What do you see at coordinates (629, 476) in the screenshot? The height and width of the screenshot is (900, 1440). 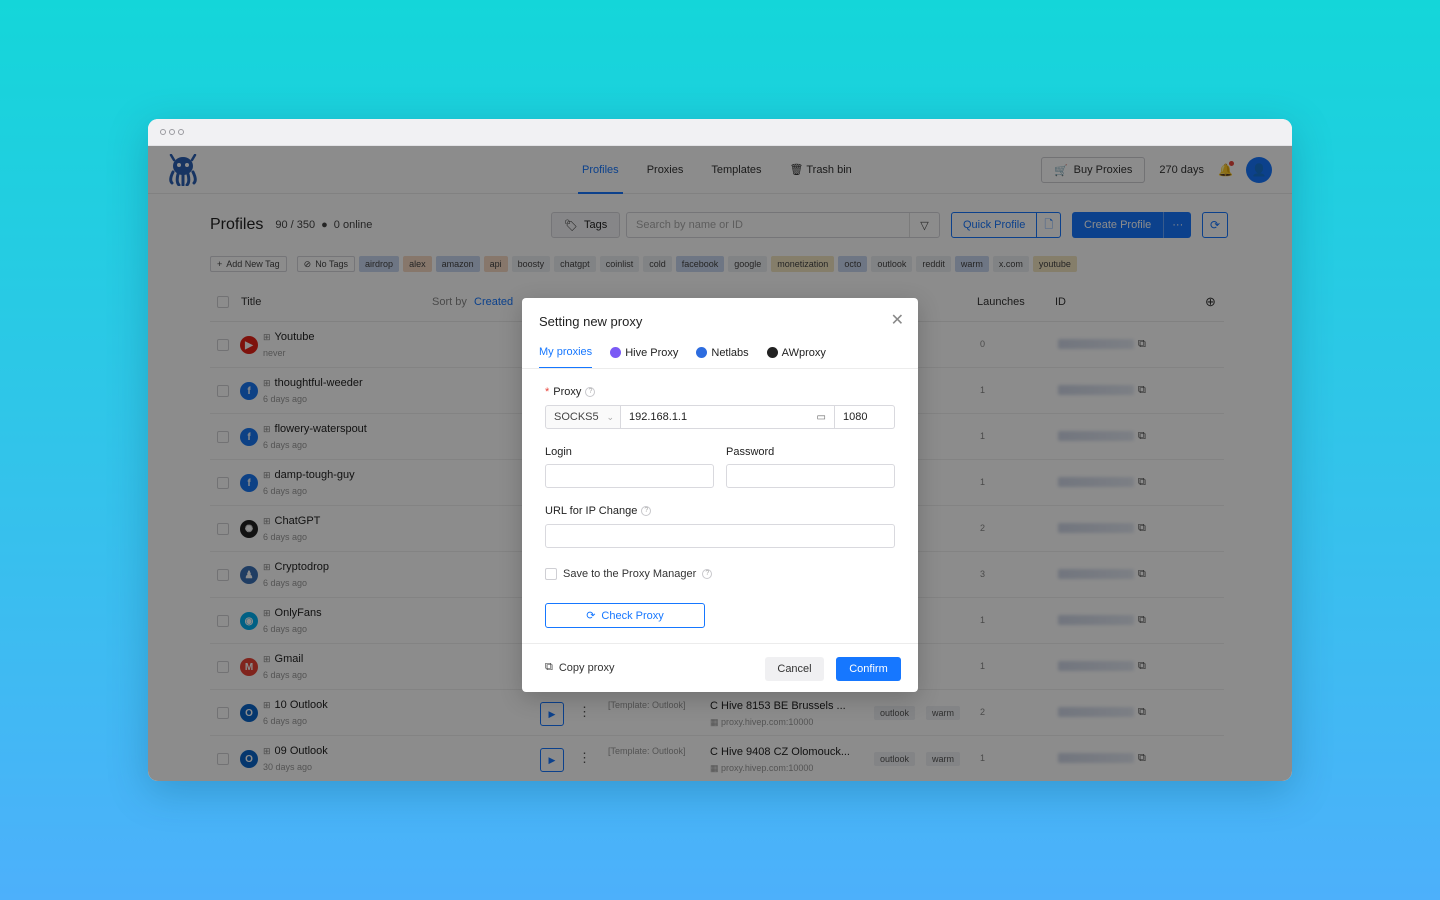 I see `login-input` at bounding box center [629, 476].